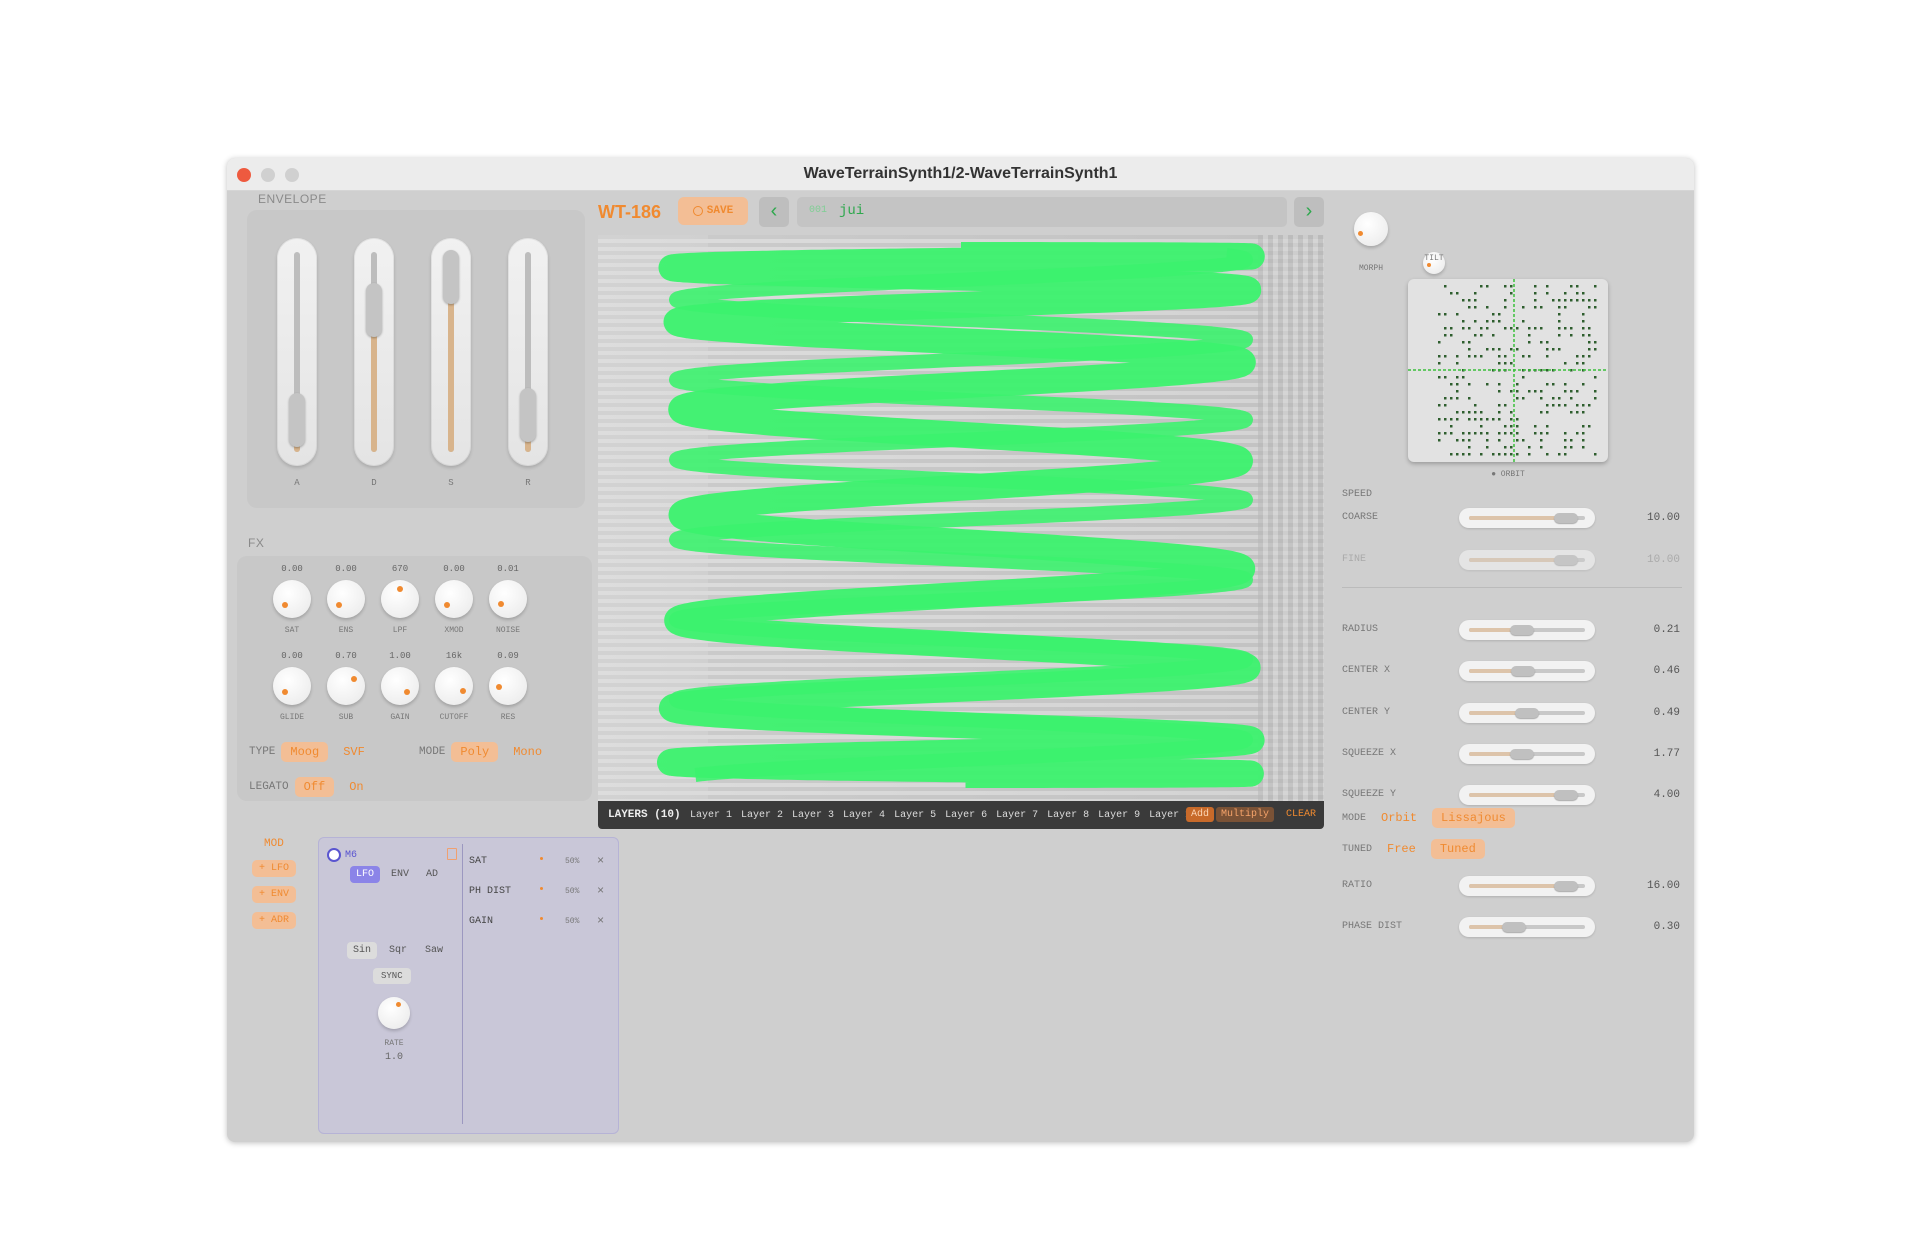 The width and height of the screenshot is (1924, 1243). Describe the element at coordinates (292, 599) in the screenshot. I see `fx-knob-sat: 0.00 SAT` at that location.